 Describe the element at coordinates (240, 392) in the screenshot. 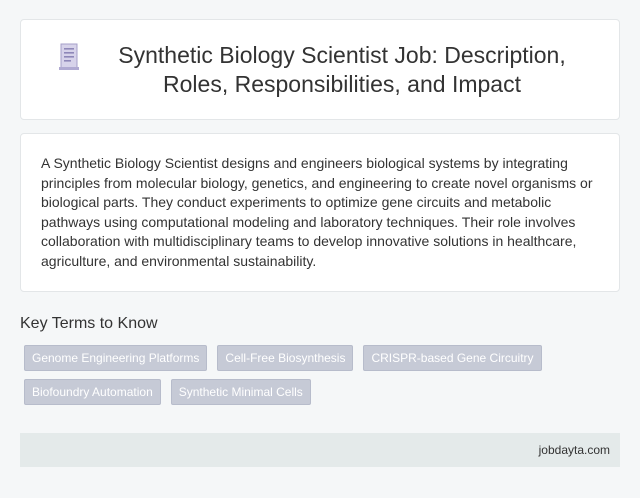

I see `key-term-tag: Synthetic Minimal Cells` at that location.